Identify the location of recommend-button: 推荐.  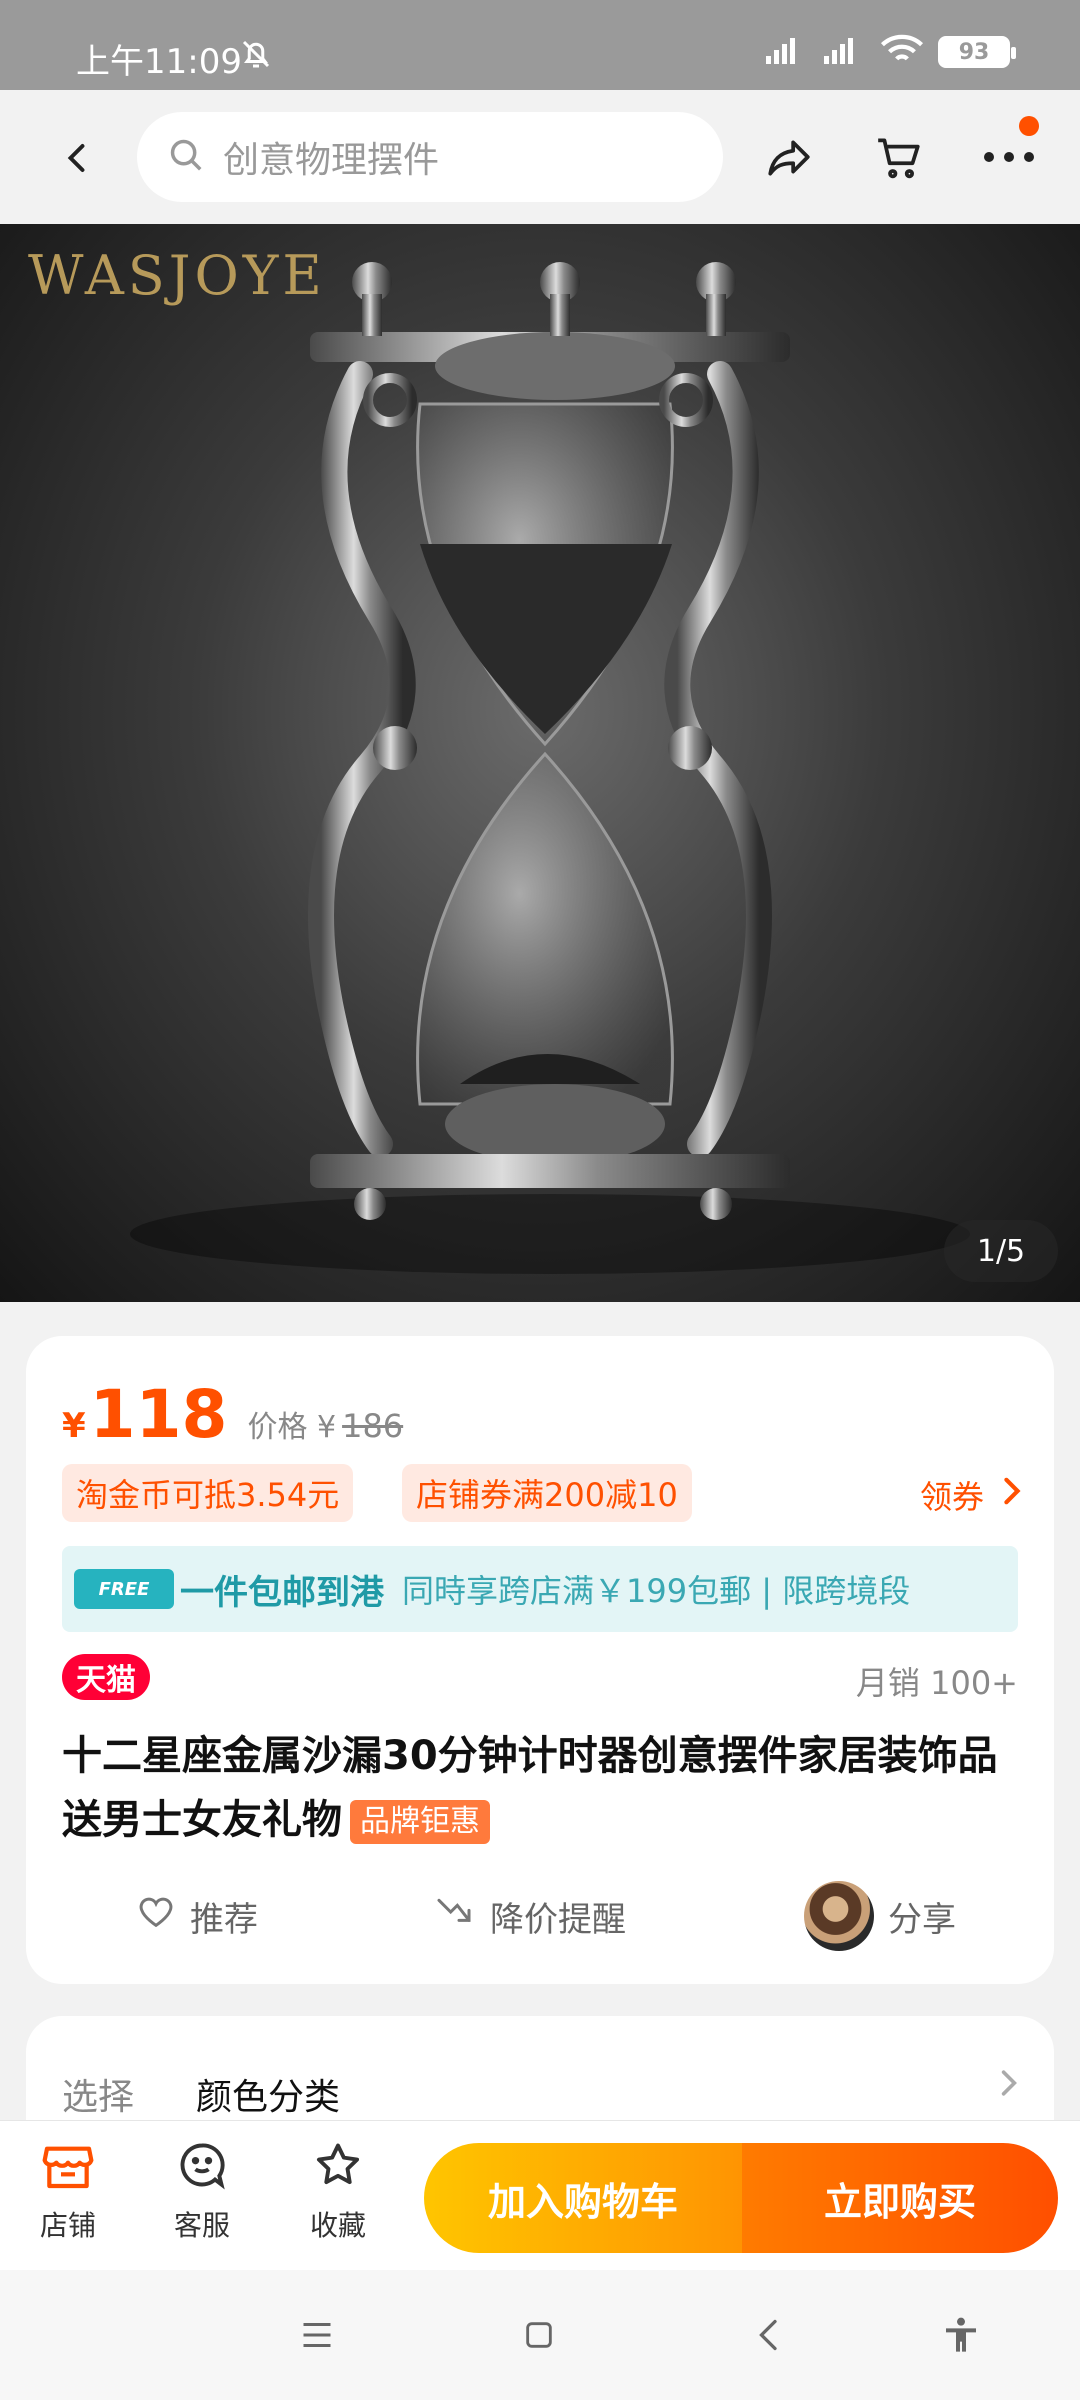
(197, 1916).